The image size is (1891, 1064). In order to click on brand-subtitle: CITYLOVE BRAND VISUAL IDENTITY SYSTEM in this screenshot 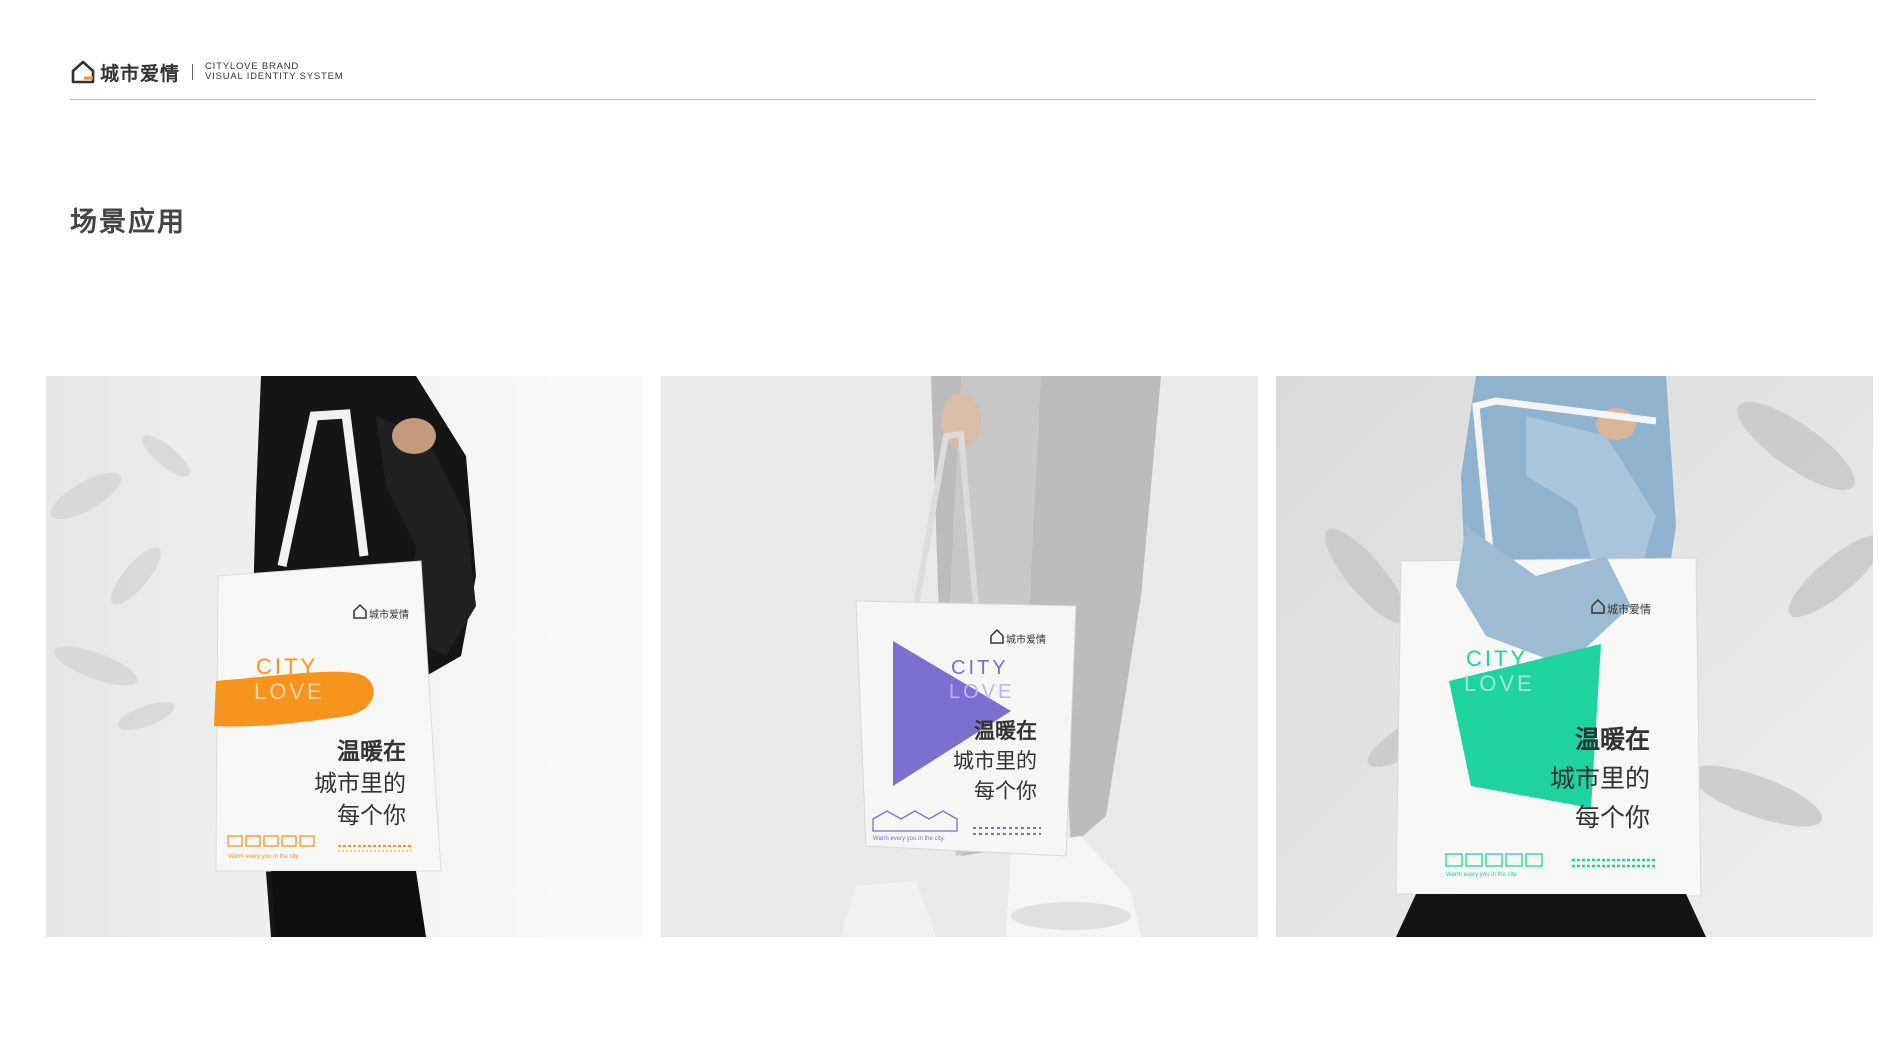, I will do `click(274, 72)`.